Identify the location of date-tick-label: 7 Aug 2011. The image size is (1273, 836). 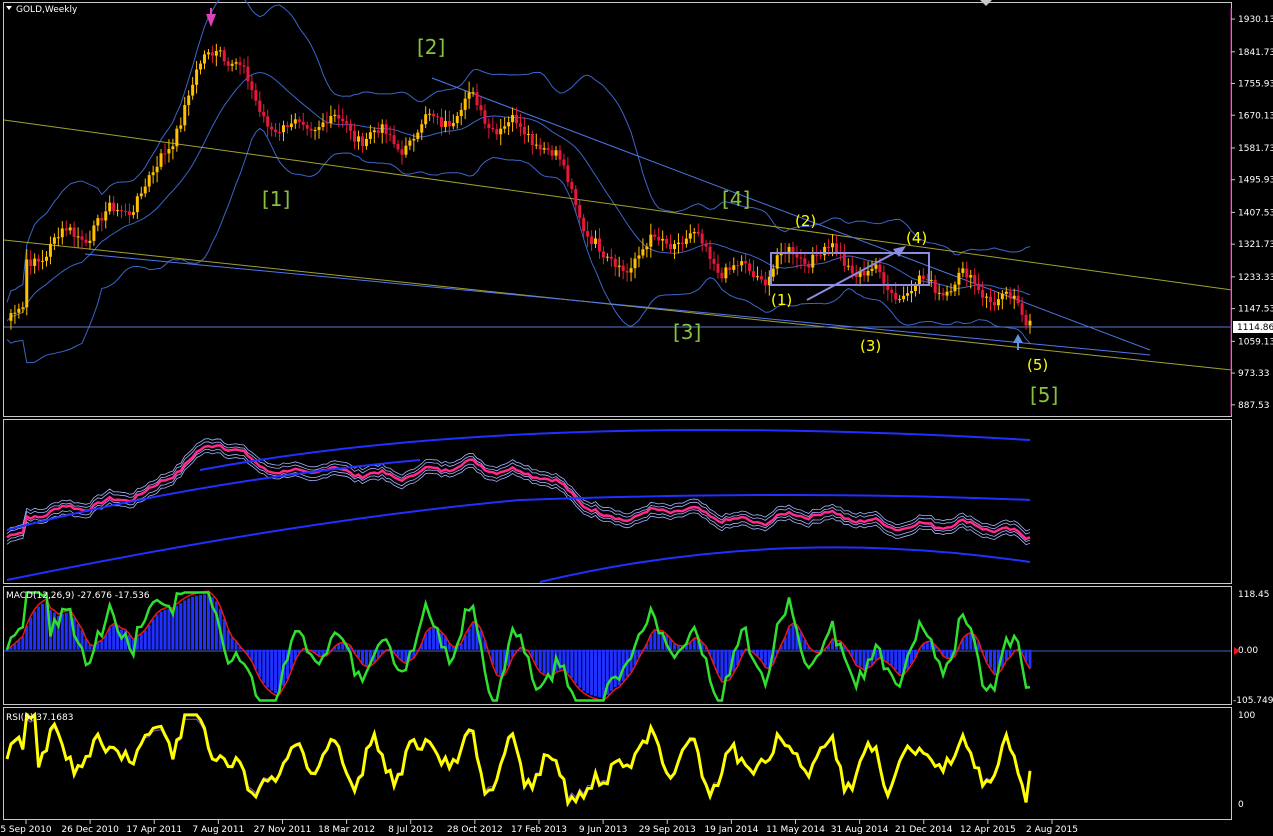
(218, 830).